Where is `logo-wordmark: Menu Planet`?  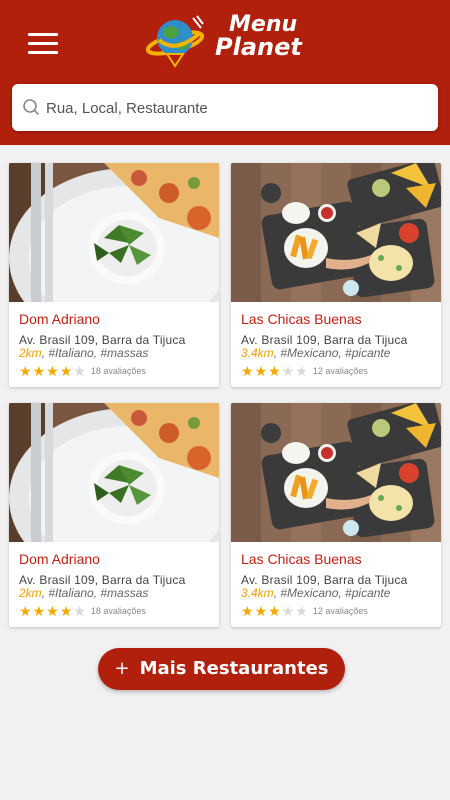 logo-wordmark: Menu Planet is located at coordinates (258, 37).